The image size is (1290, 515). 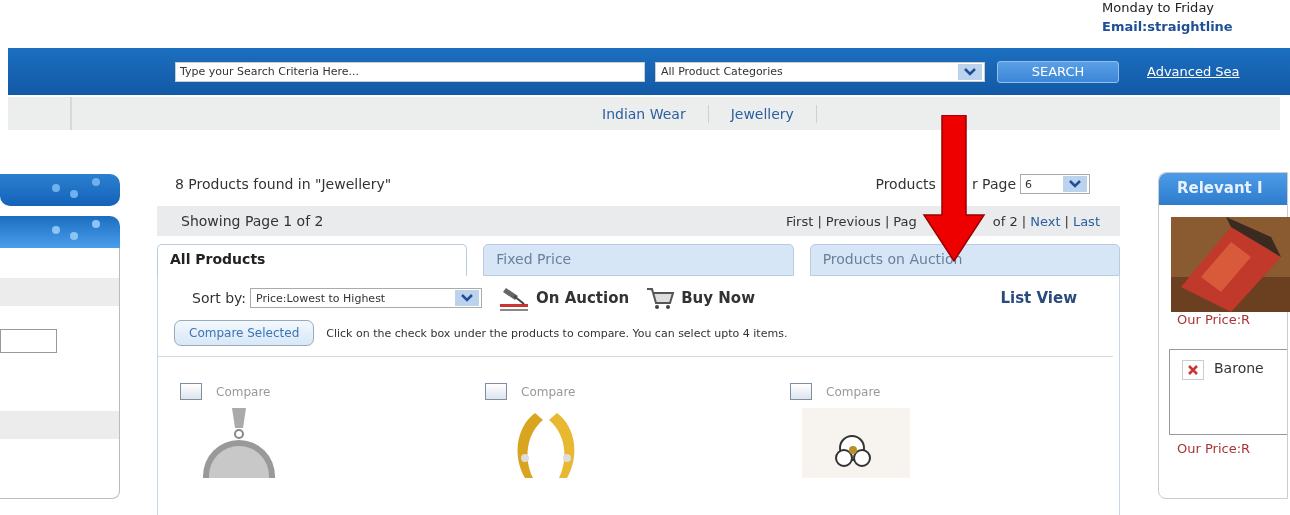 I want to click on page-text: |, so click(x=1066, y=221).